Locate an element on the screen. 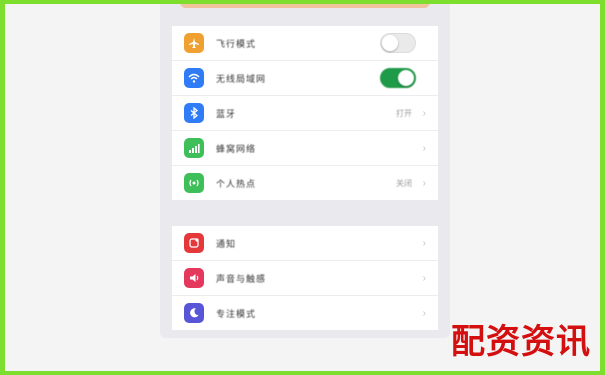  setting-label: 蓝牙 is located at coordinates (226, 113).